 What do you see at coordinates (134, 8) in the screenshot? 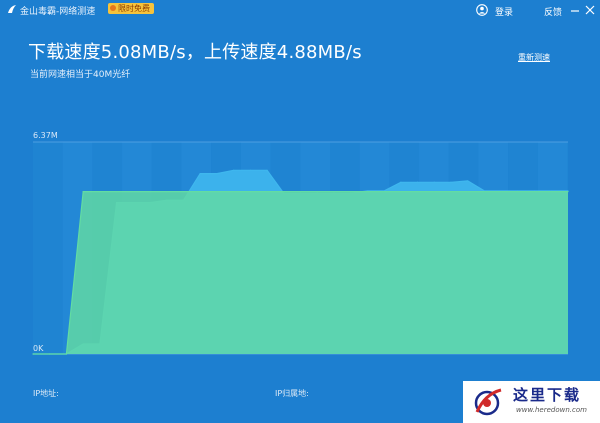
I see `promo-badge-label: 限时免费` at bounding box center [134, 8].